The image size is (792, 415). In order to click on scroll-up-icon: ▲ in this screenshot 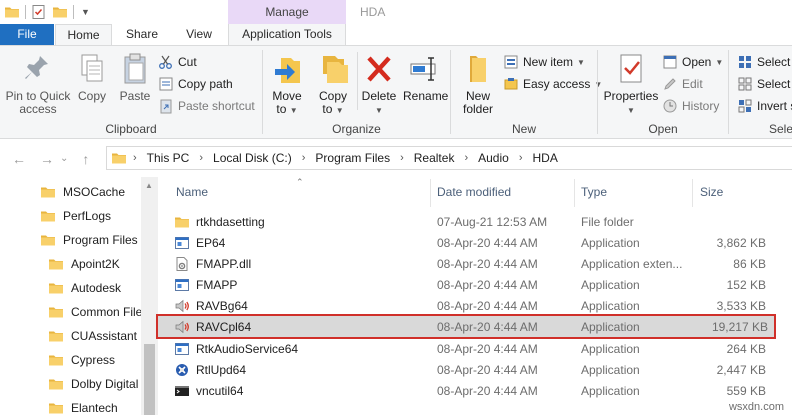, I will do `click(149, 185)`.